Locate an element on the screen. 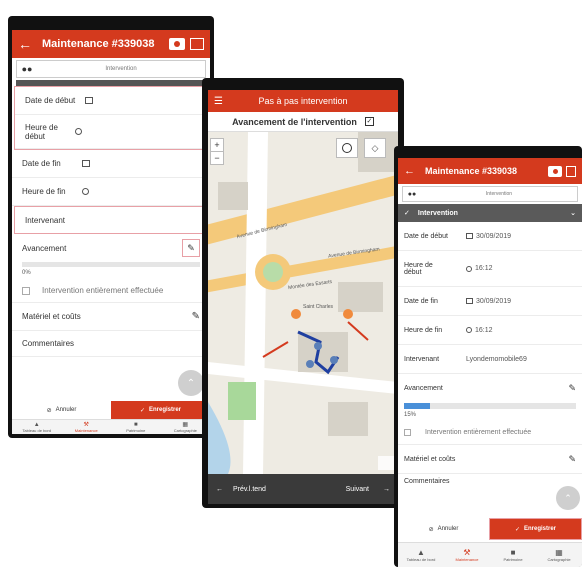 This screenshot has width=582, height=567. tab-cartographie: ▦ Cartographie is located at coordinates (559, 555).